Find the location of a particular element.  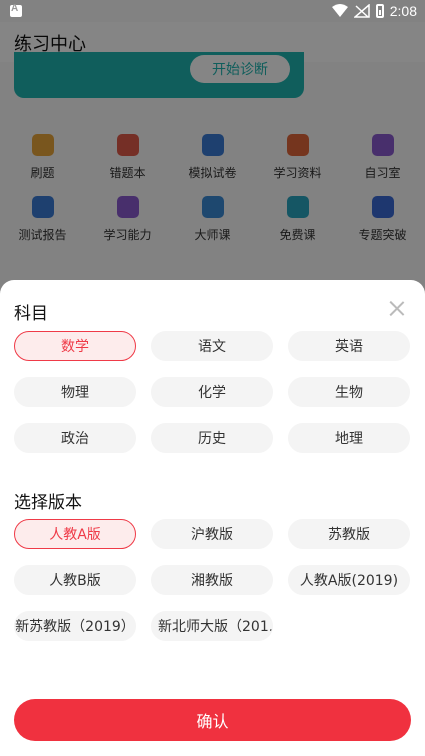

edition-chip: 人教A版 is located at coordinates (75, 534).